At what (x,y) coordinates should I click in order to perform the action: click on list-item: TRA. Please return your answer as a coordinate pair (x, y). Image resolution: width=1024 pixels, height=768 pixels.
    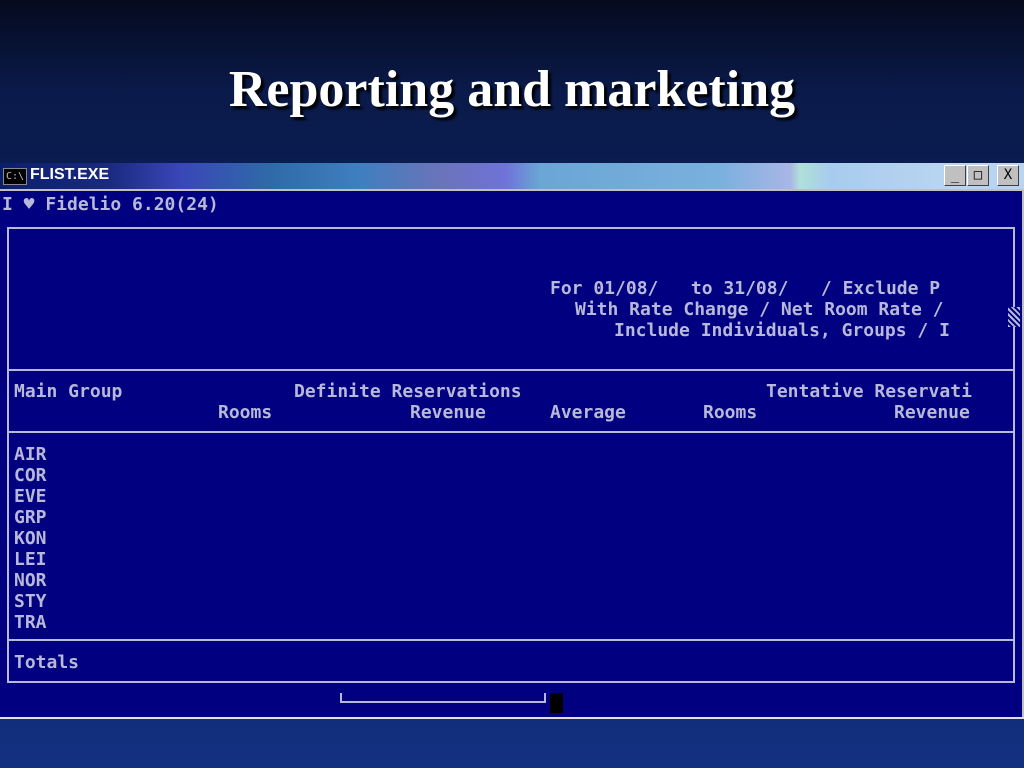
    Looking at the image, I should click on (30, 622).